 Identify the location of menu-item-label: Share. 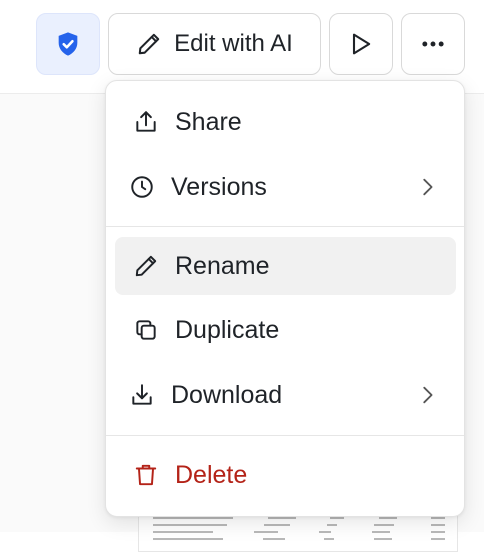
(208, 121).